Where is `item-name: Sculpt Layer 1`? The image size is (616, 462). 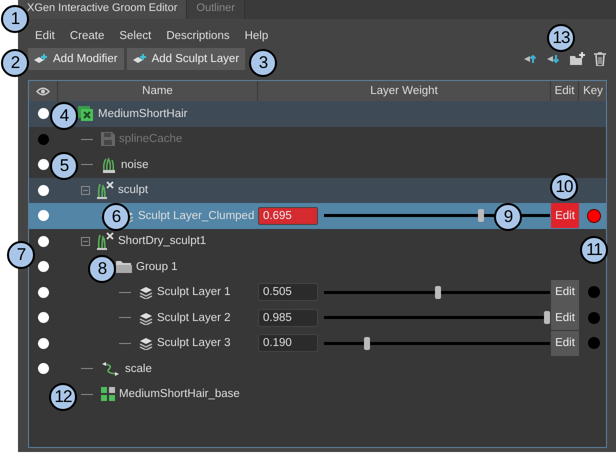 item-name: Sculpt Layer 1 is located at coordinates (194, 292).